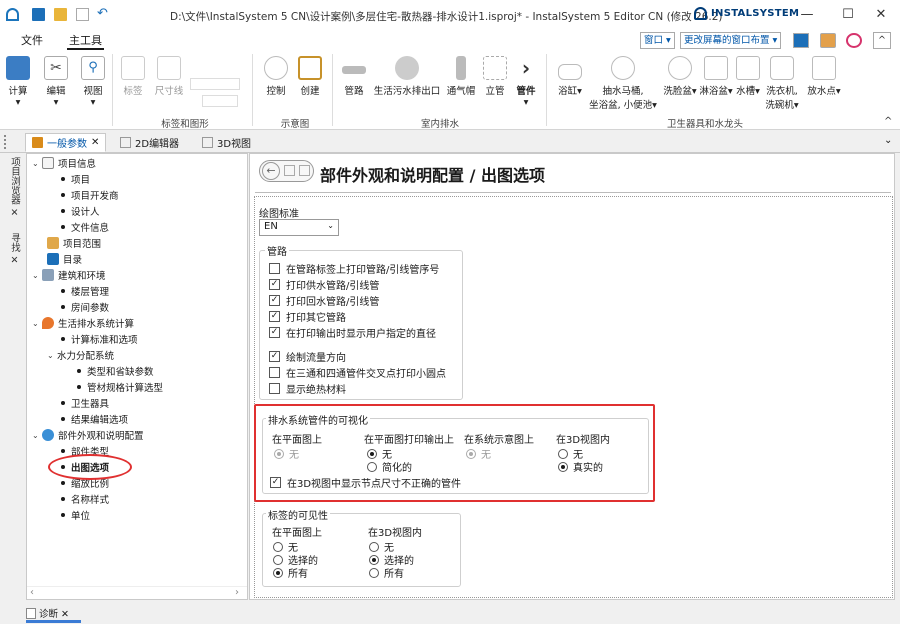  Describe the element at coordinates (307, 388) in the screenshot. I see `pipe-option-checkbox: 显示绝热材料` at that location.